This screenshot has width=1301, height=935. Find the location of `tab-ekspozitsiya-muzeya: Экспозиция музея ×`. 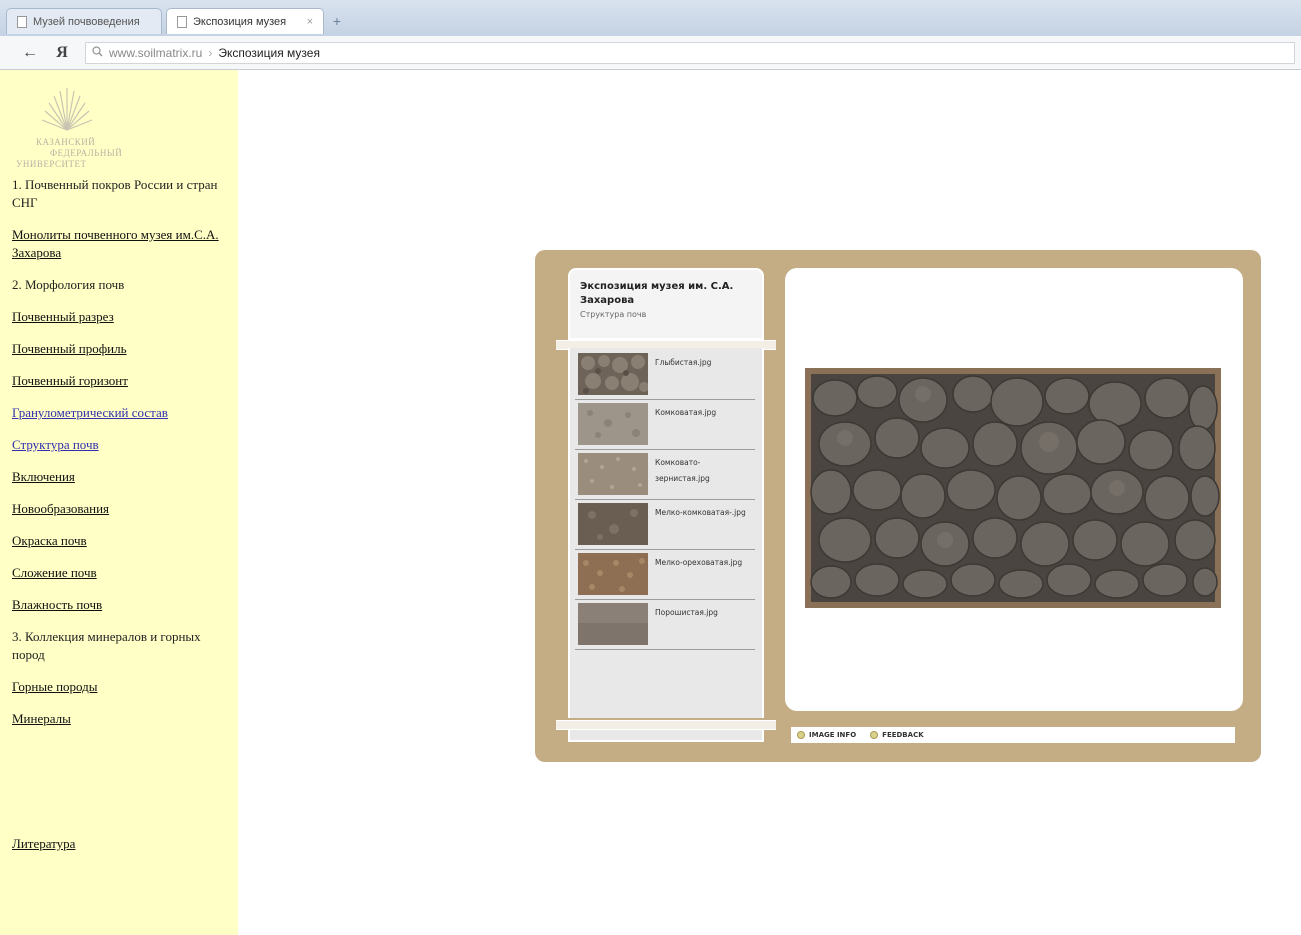

tab-ekspozitsiya-muzeya: Экспозиция музея × is located at coordinates (245, 21).